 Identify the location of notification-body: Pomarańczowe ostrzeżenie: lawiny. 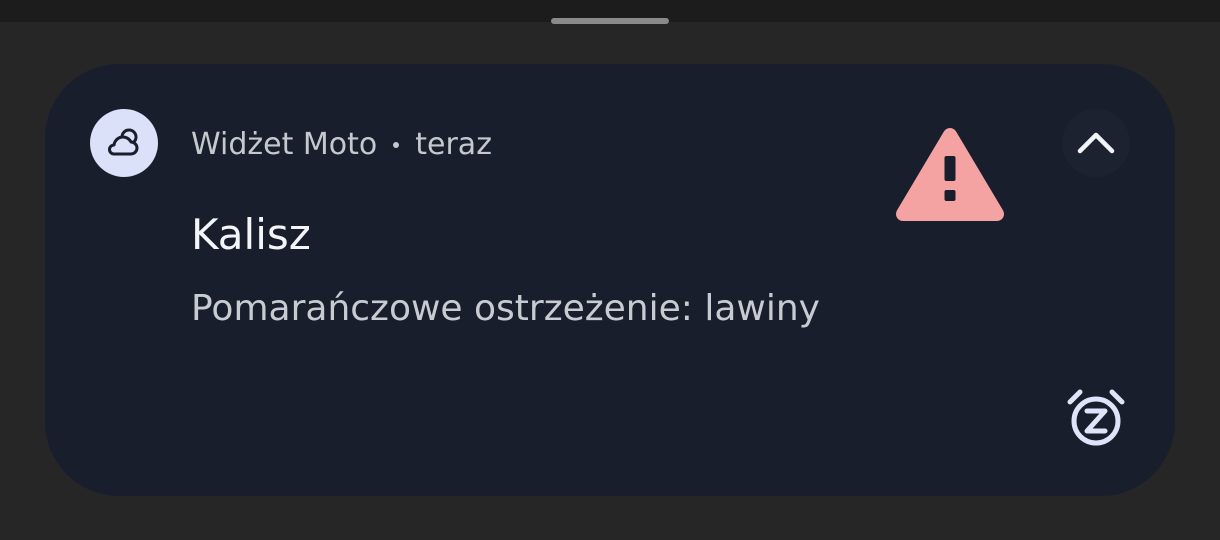
(505, 308).